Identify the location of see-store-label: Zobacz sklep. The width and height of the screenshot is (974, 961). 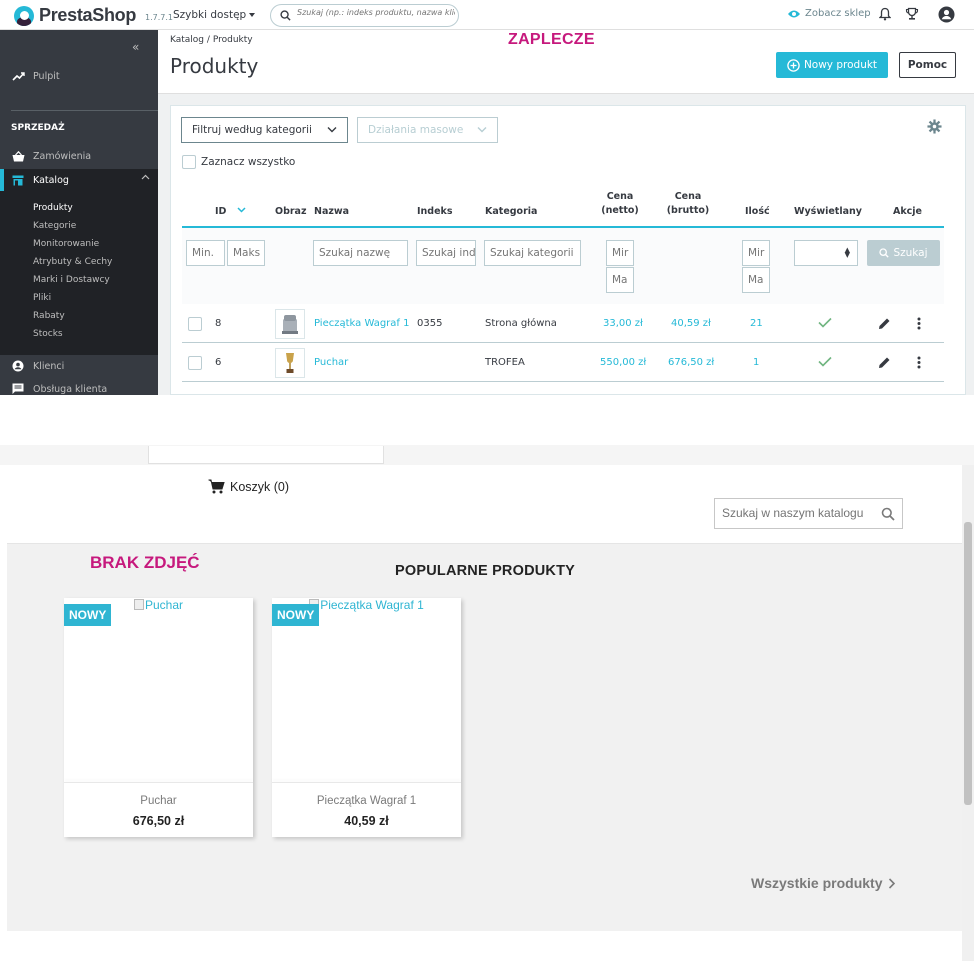
(838, 13).